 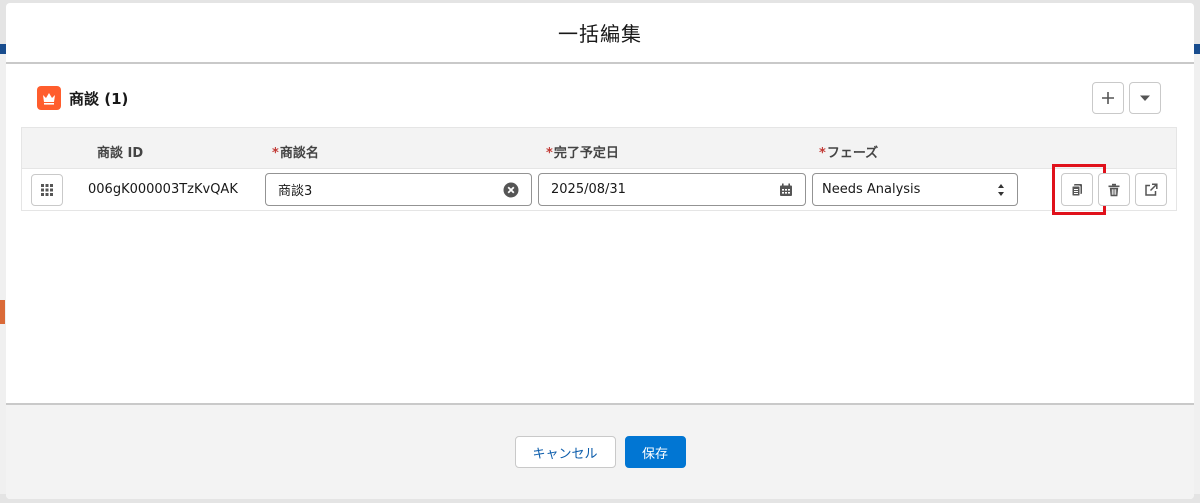 I want to click on modal-title: 一括編集, so click(x=600, y=34).